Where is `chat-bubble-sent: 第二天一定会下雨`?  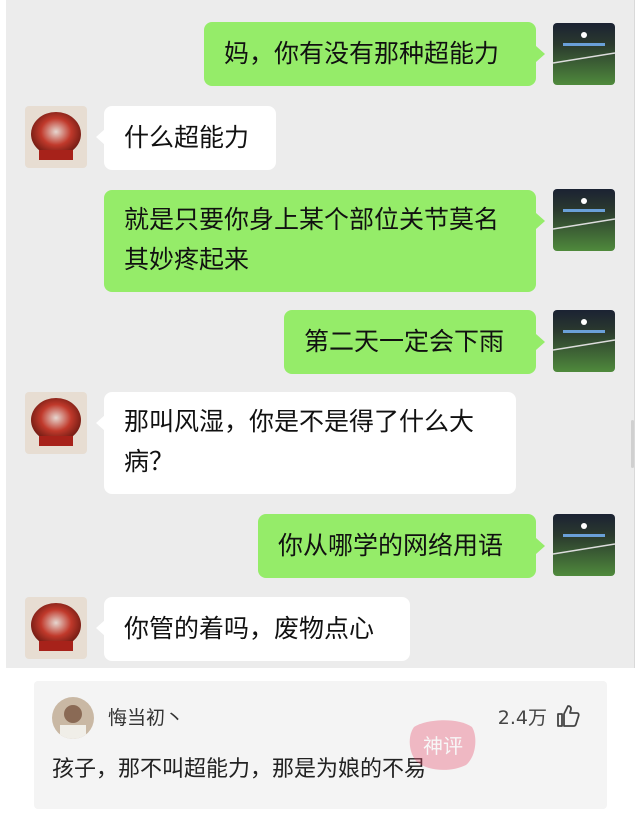 chat-bubble-sent: 第二天一定会下雨 is located at coordinates (410, 342).